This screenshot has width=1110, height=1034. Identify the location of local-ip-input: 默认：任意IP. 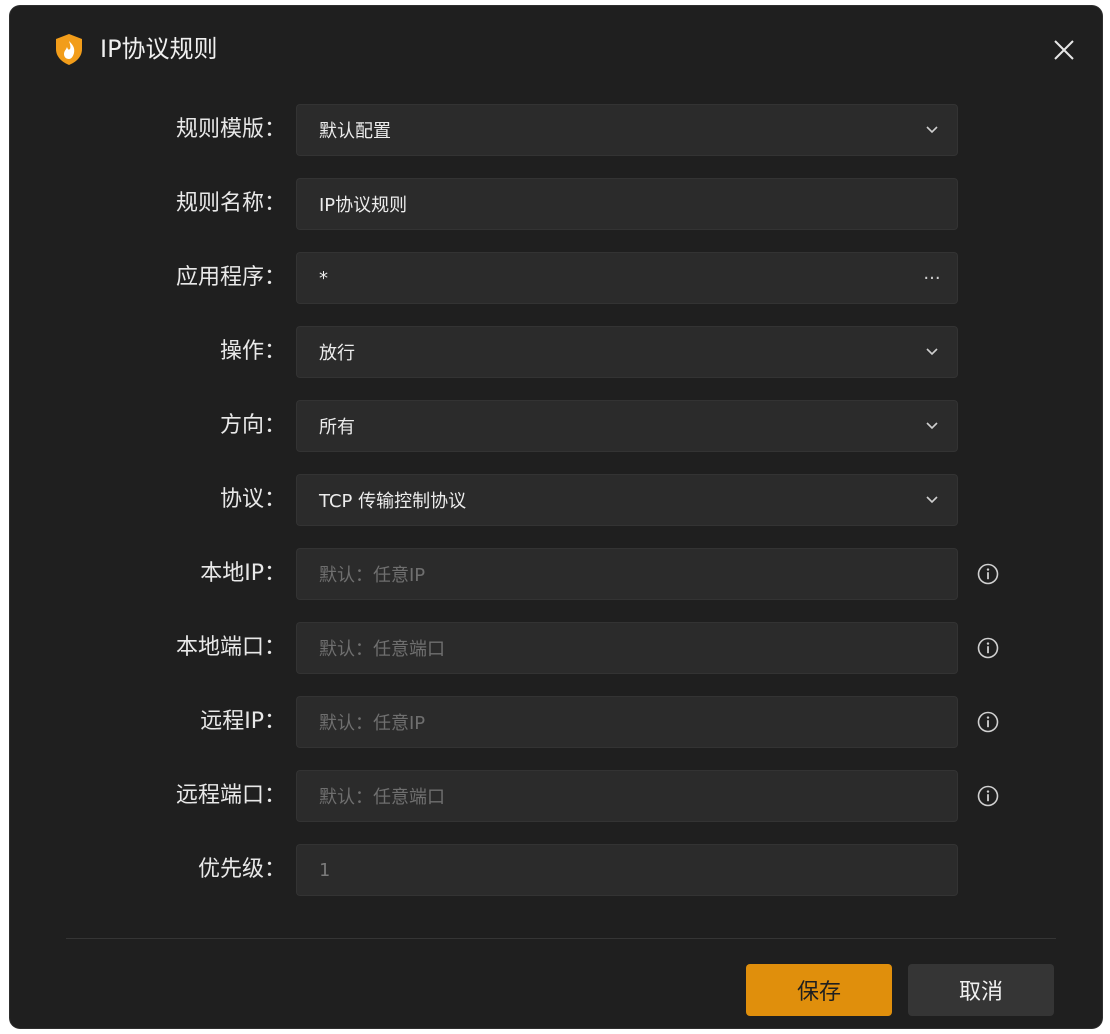
(627, 574).